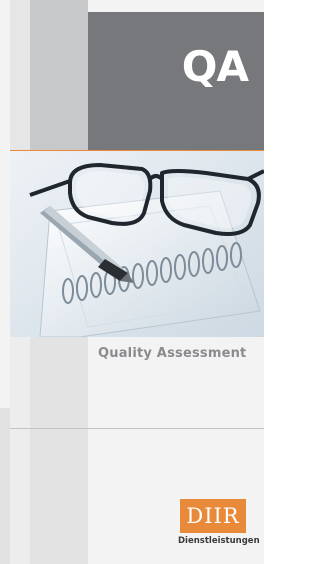 This screenshot has height=564, width=320. Describe the element at coordinates (172, 353) in the screenshot. I see `cover-subtitle: Quality Assessment` at that location.